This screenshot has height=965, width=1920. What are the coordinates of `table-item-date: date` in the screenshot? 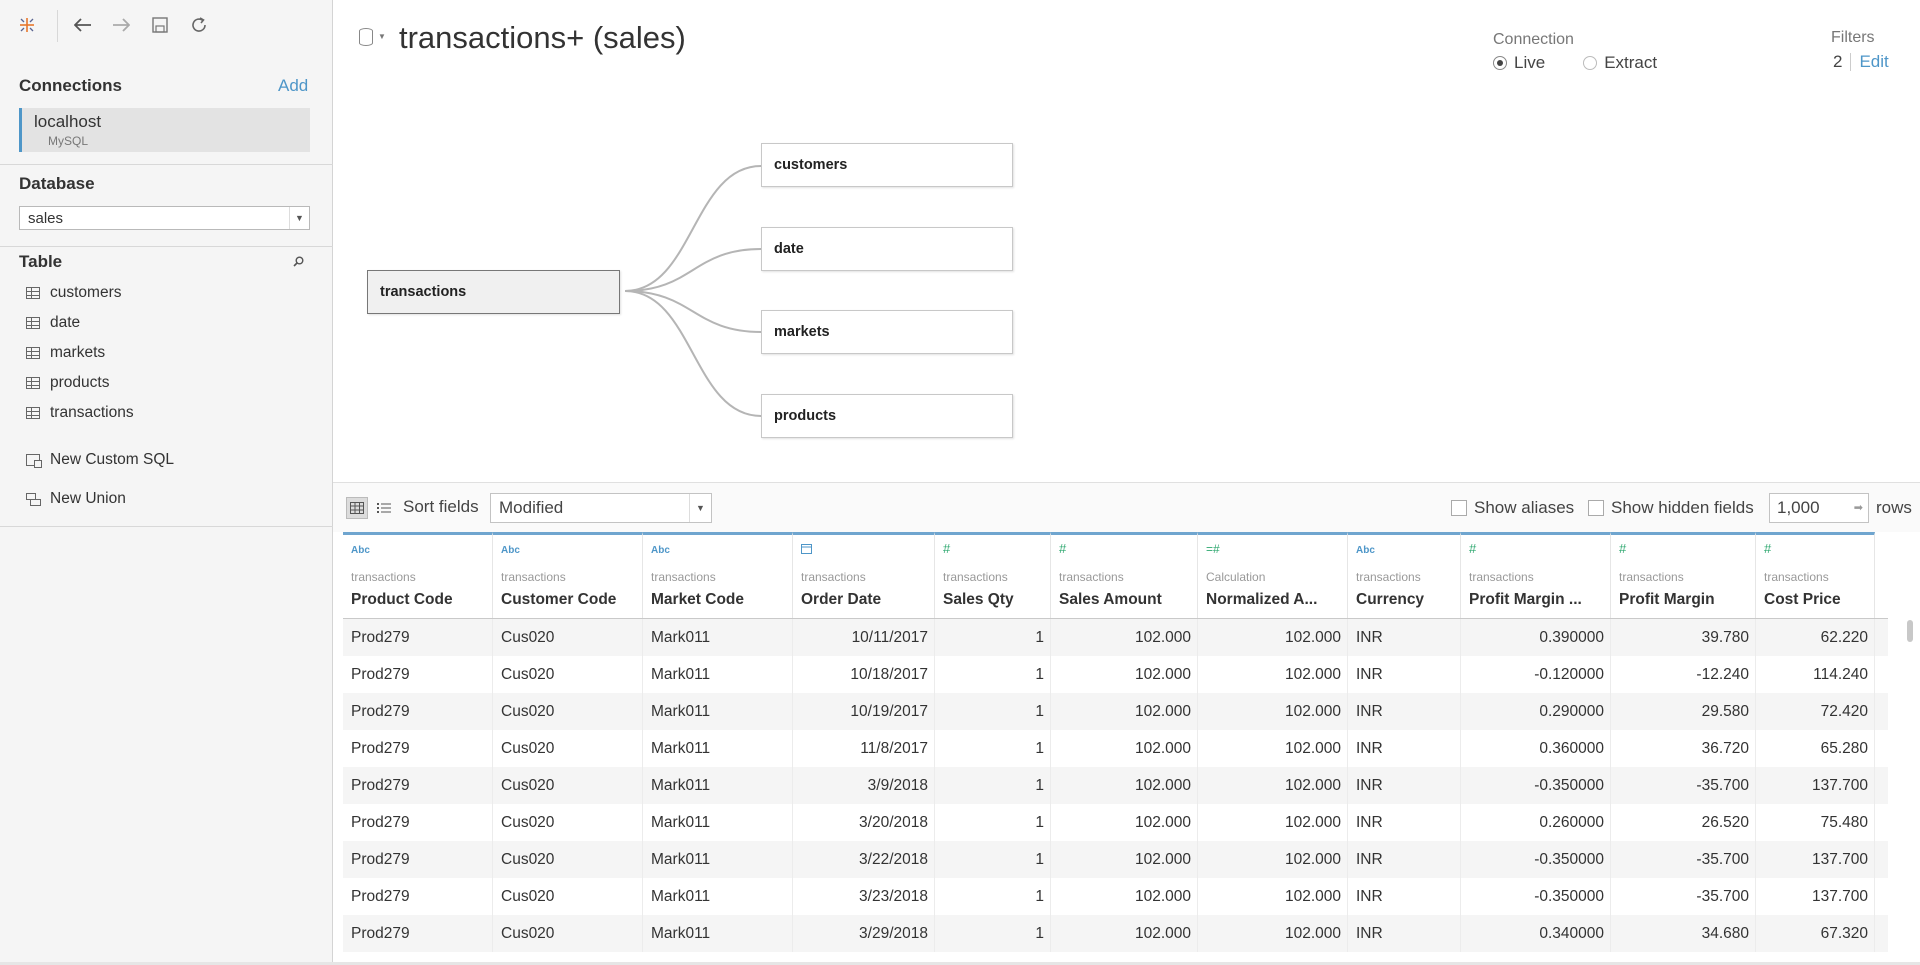 It's located at (171, 323).